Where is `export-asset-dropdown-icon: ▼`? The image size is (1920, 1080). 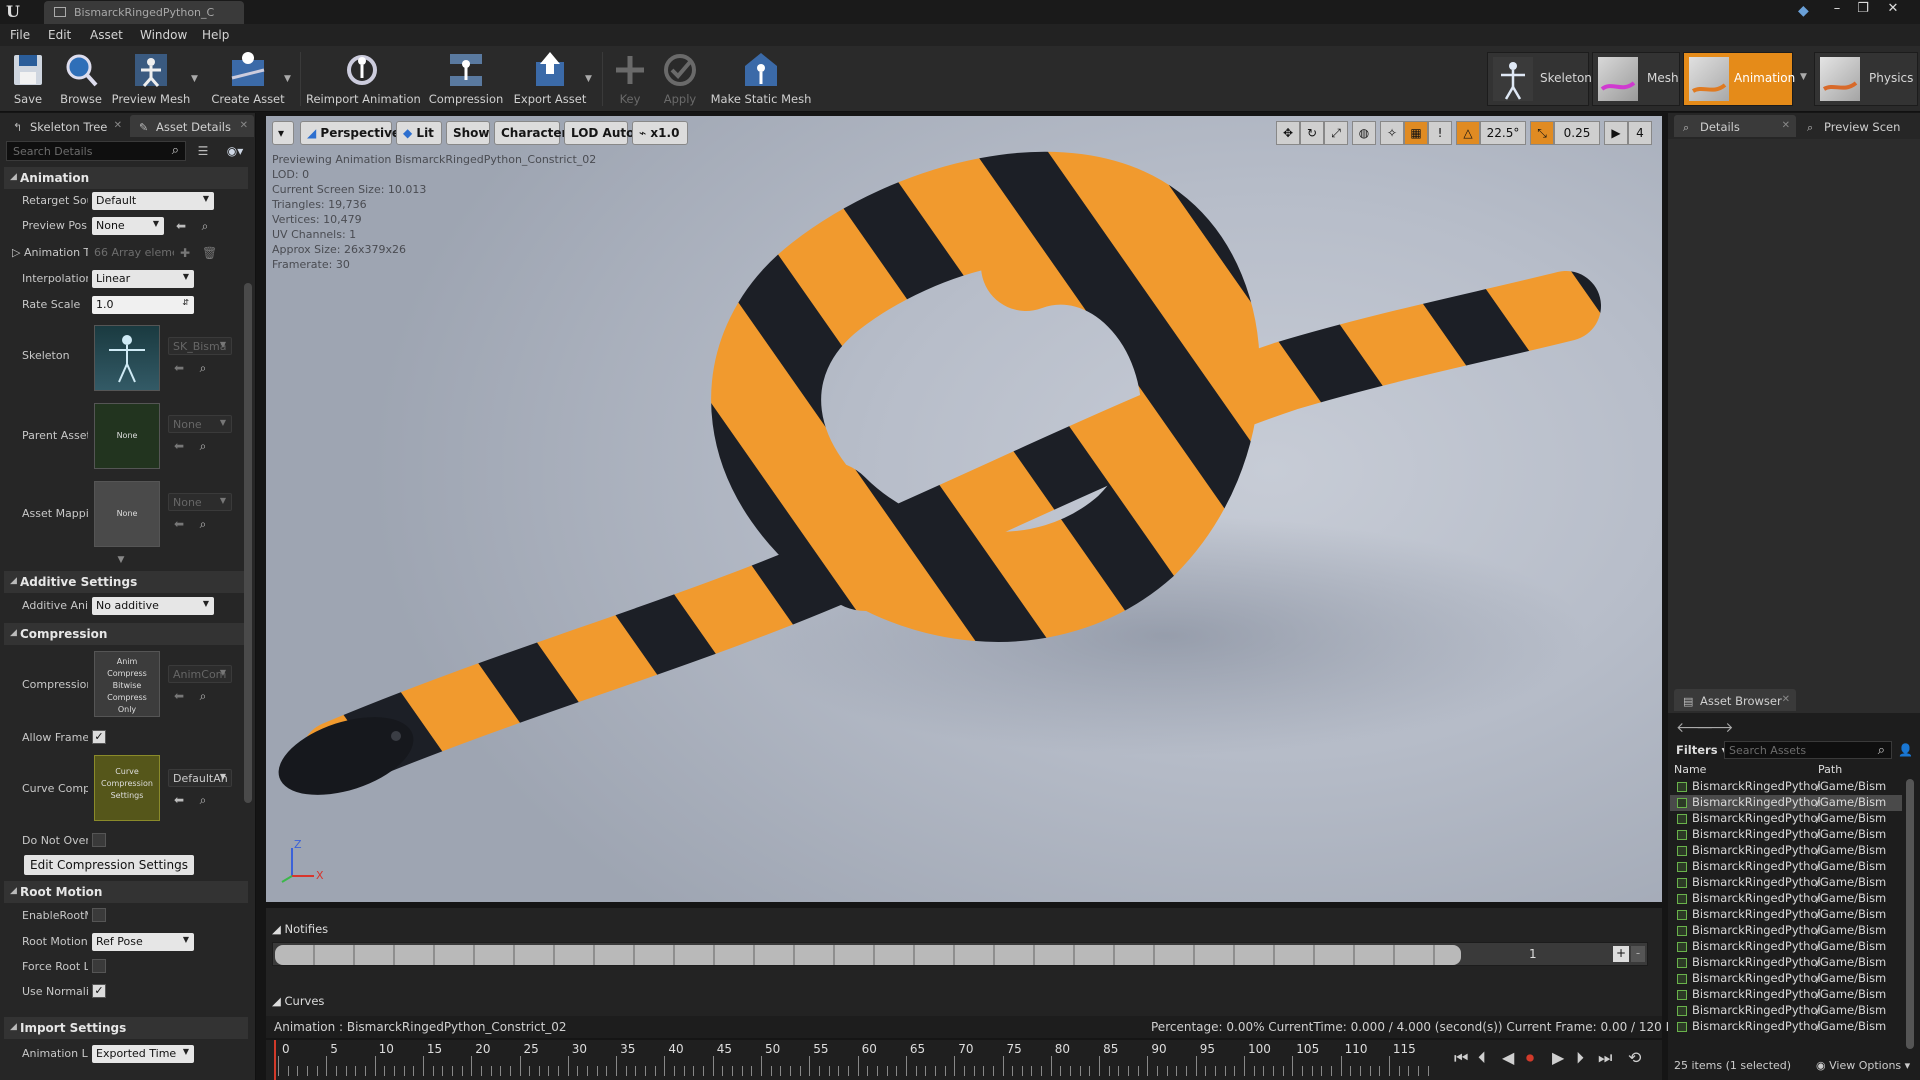 export-asset-dropdown-icon: ▼ is located at coordinates (588, 79).